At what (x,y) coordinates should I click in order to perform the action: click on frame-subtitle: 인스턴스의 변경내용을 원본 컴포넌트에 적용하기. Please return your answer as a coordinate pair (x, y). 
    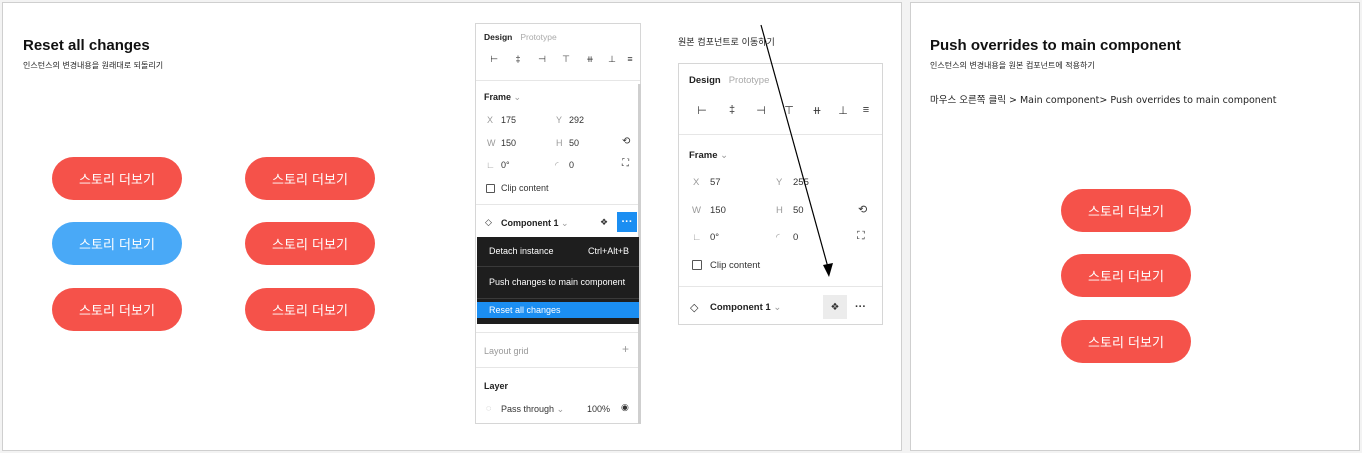
    Looking at the image, I should click on (1012, 65).